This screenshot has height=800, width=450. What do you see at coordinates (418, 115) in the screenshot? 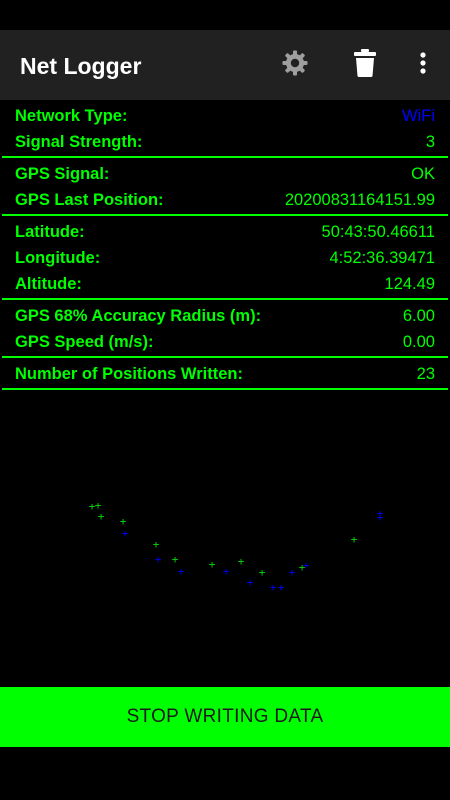
I see `network-type-value: WiFi` at bounding box center [418, 115].